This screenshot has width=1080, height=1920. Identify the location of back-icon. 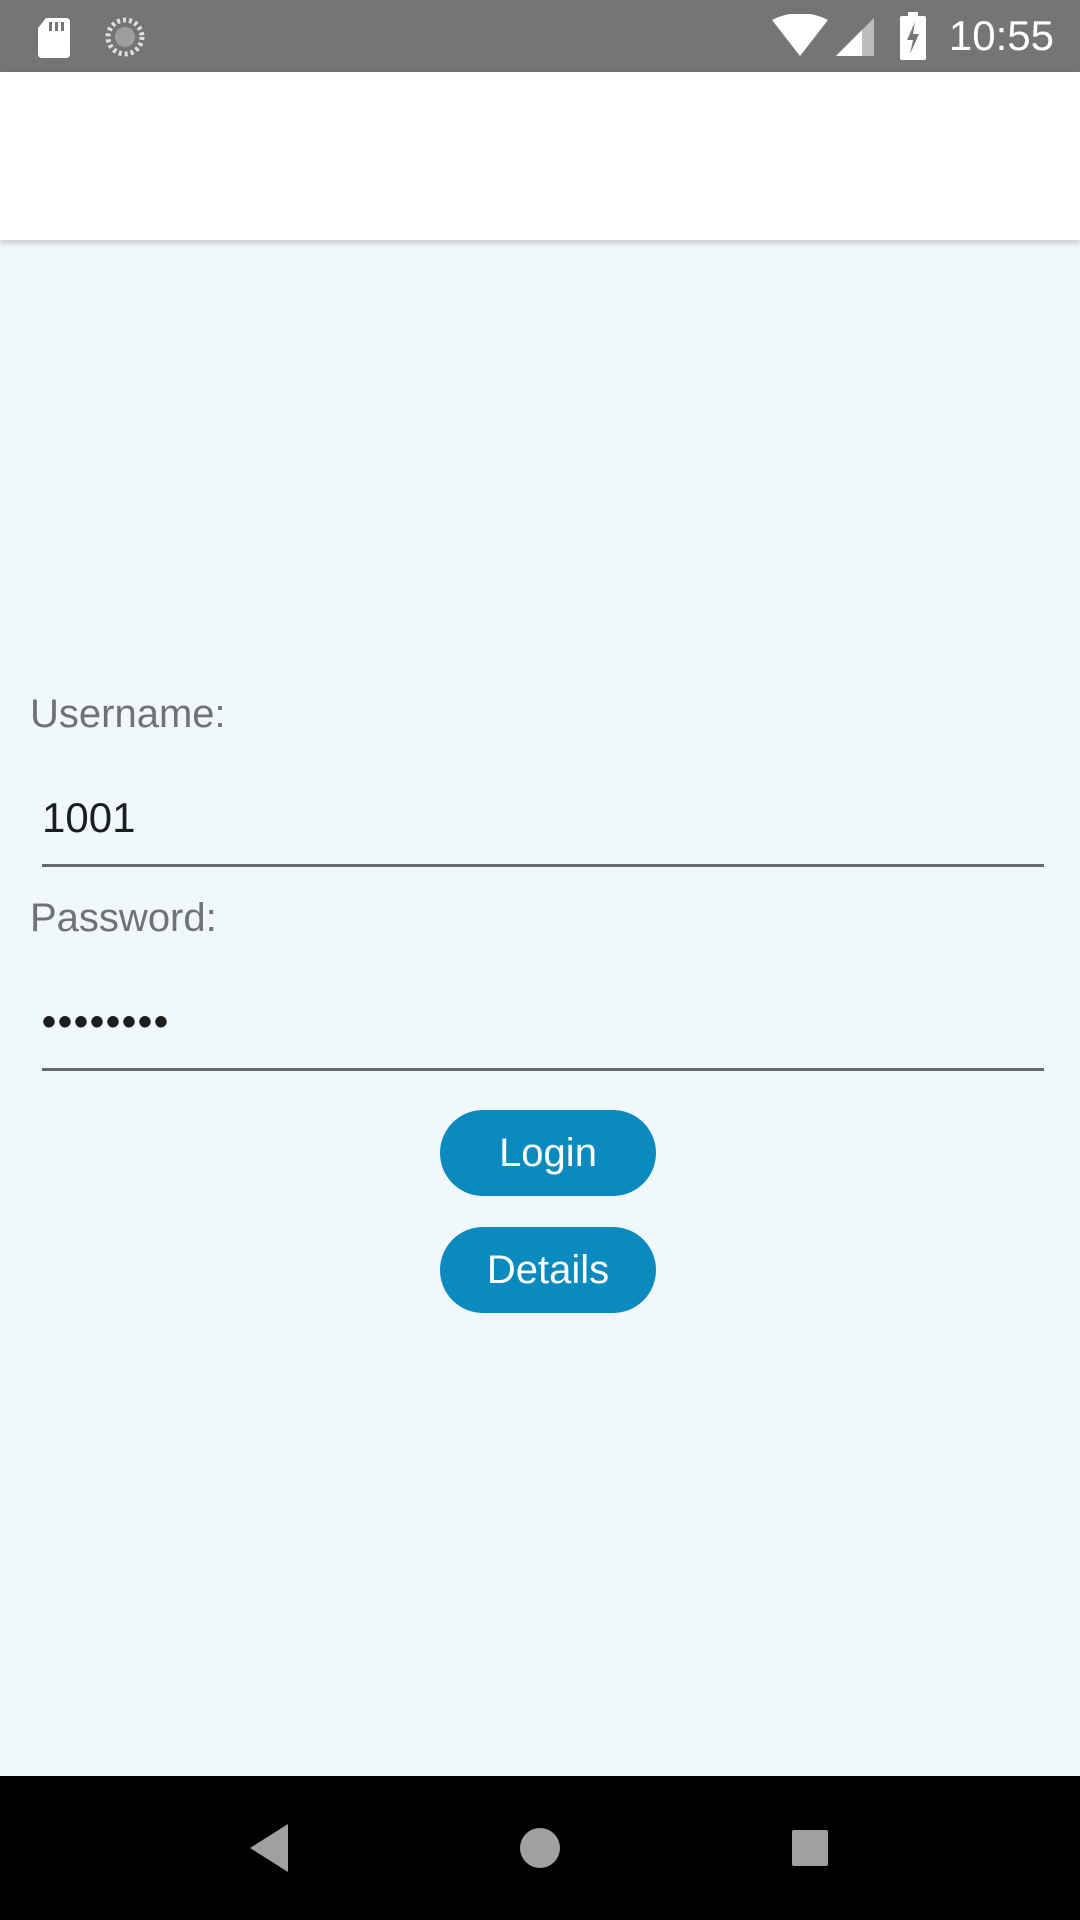
(270, 1848).